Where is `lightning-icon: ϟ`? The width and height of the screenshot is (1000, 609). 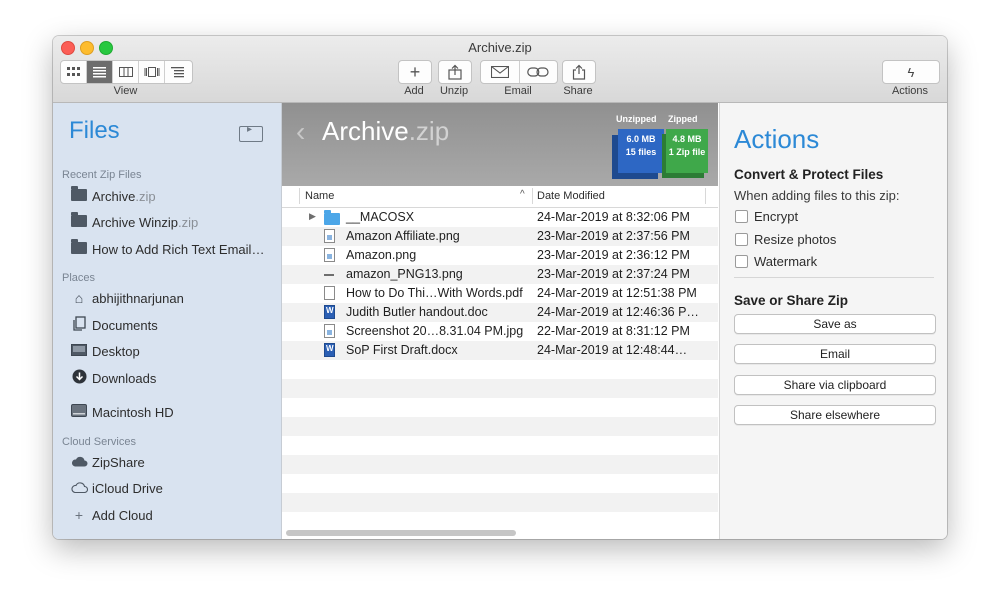
lightning-icon: ϟ is located at coordinates (911, 72).